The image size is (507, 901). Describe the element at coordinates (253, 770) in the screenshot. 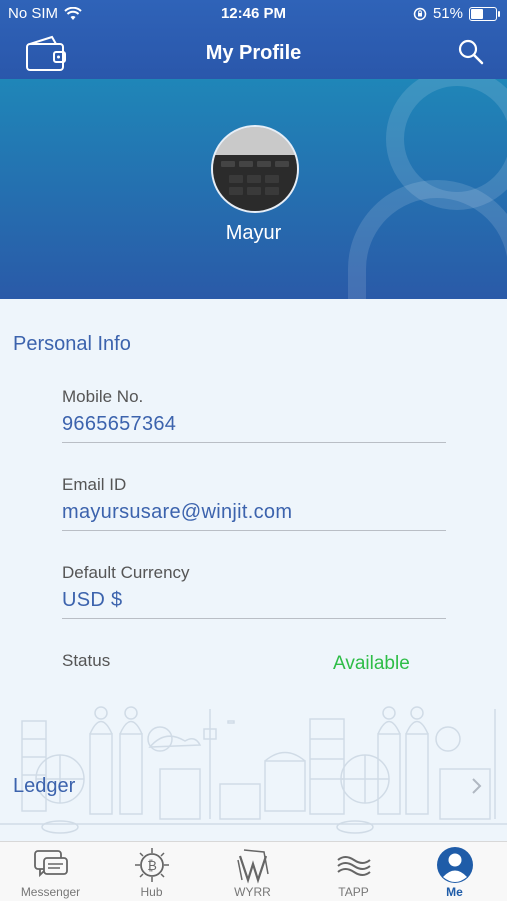

I see `city-skyline-illustration` at that location.